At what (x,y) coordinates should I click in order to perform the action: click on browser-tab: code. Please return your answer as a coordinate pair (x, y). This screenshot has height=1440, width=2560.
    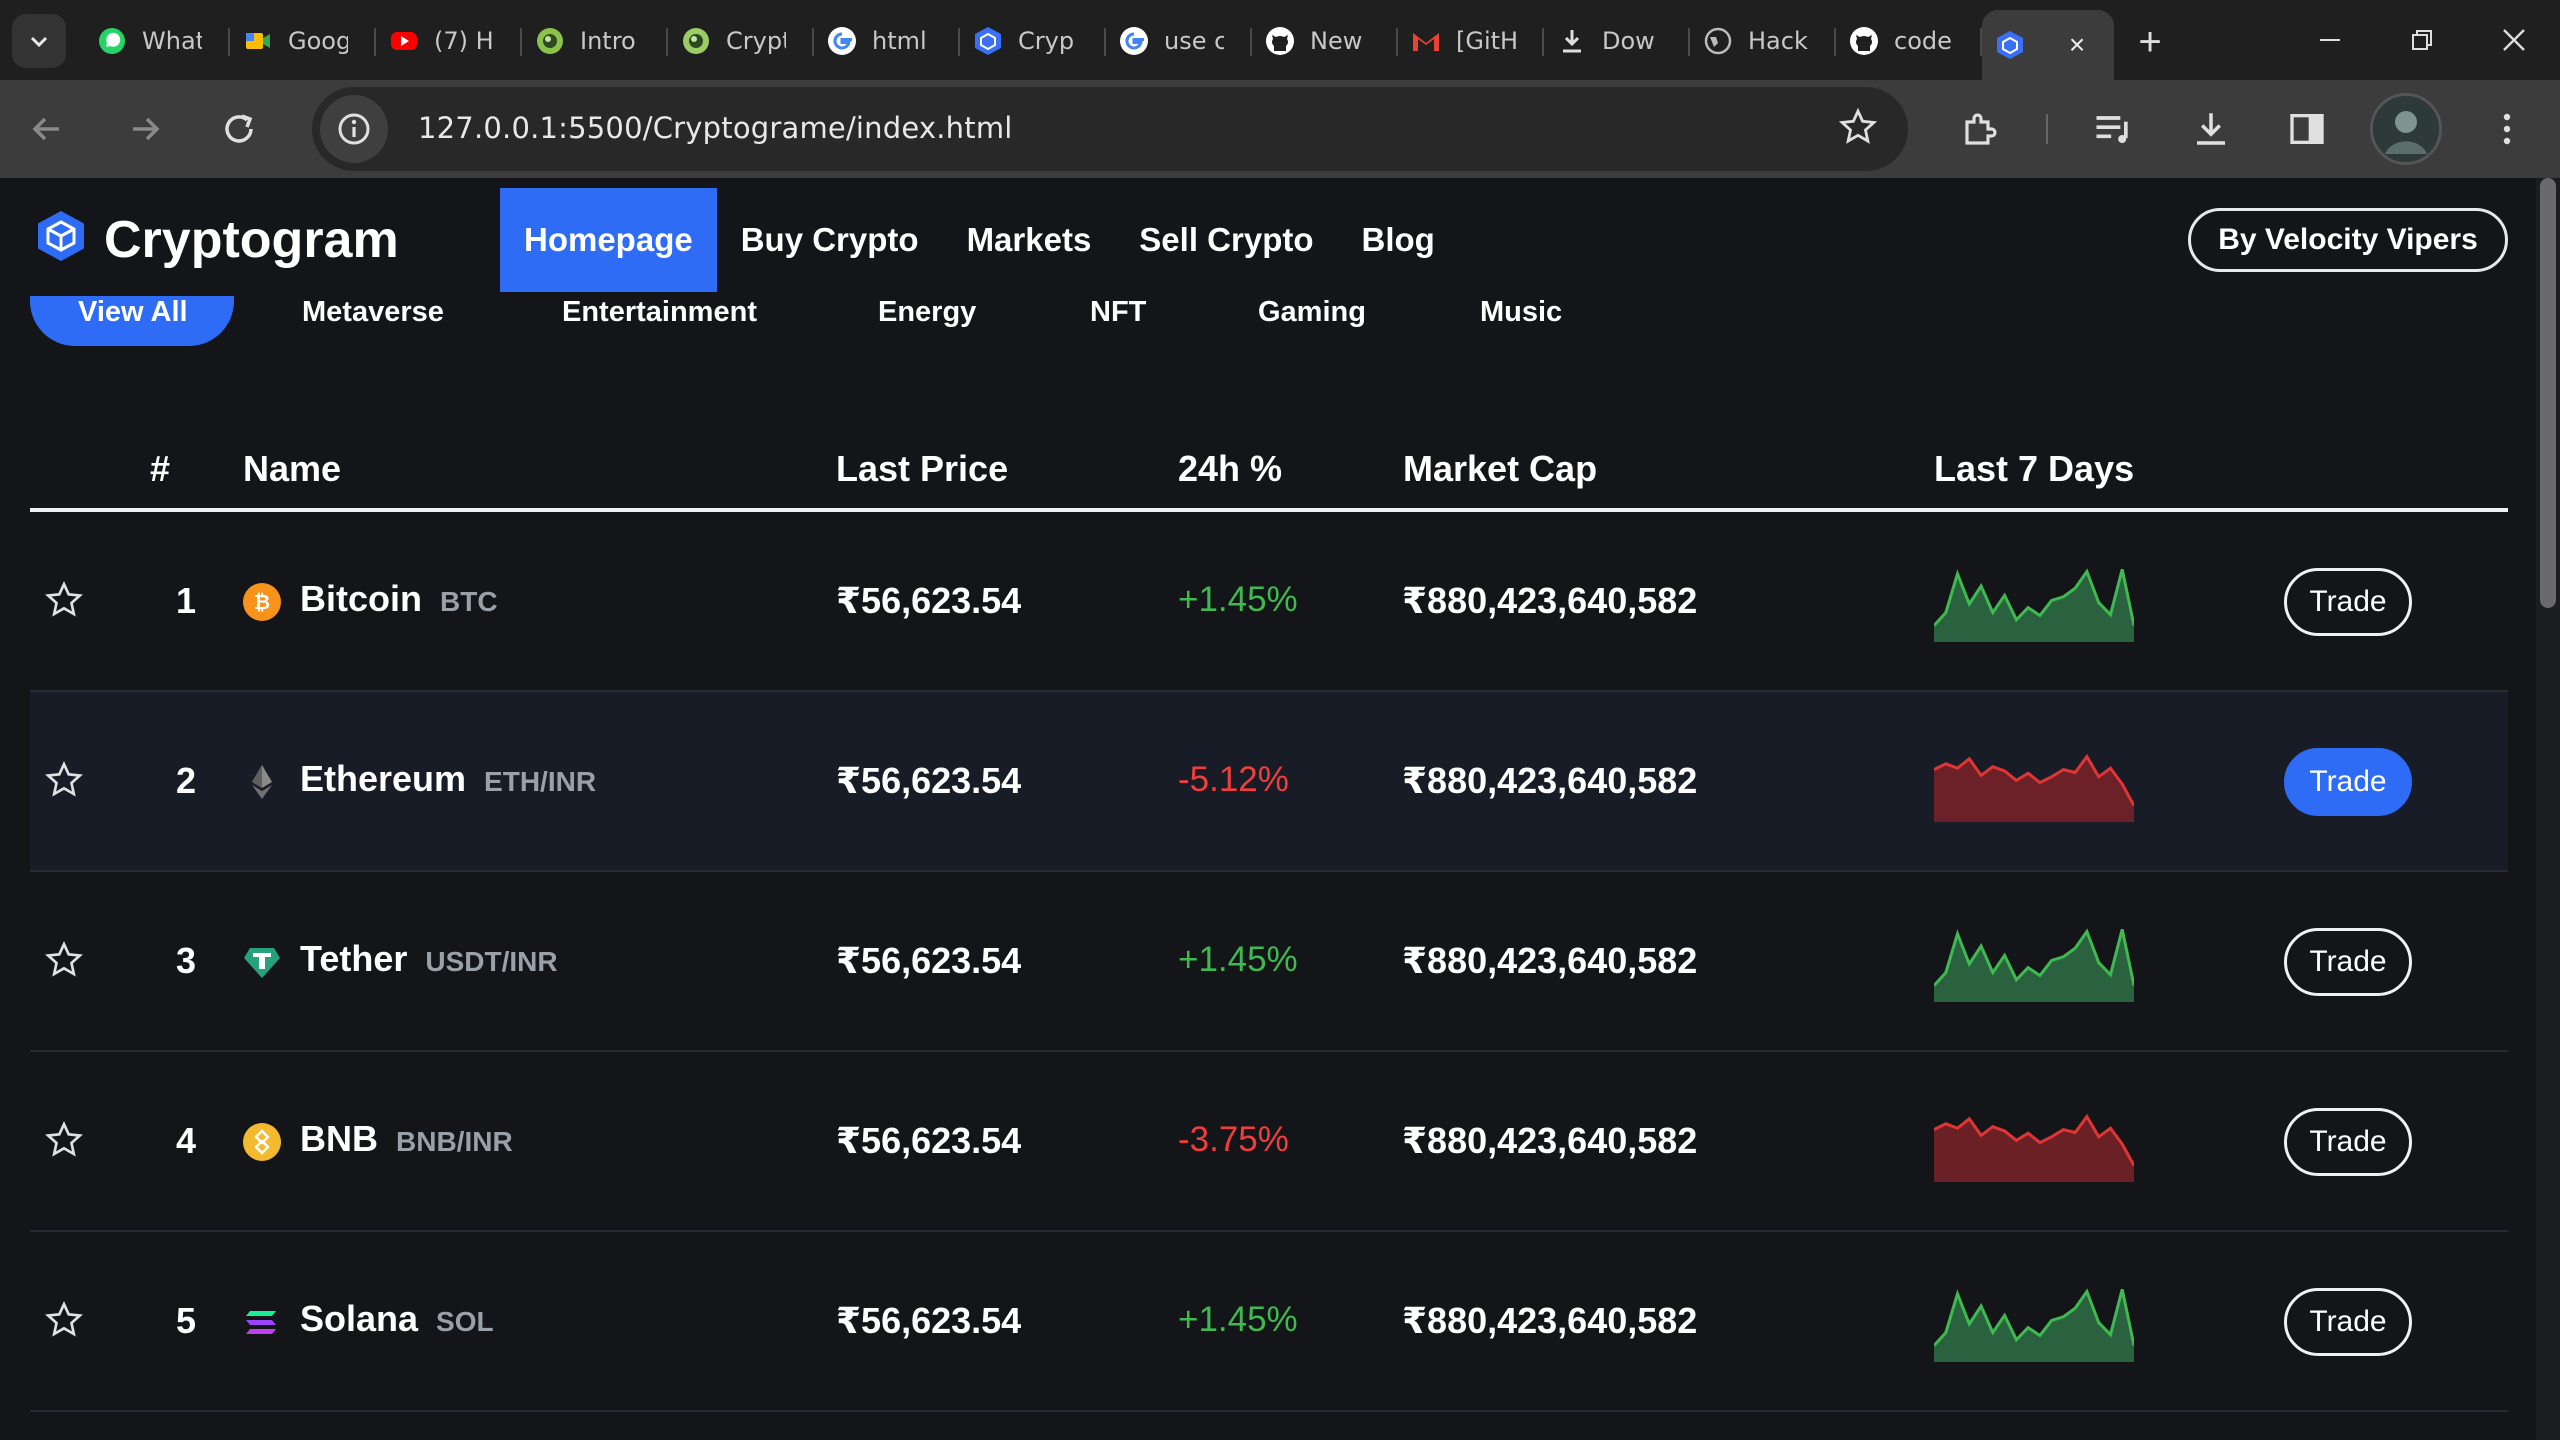
    Looking at the image, I should click on (1909, 41).